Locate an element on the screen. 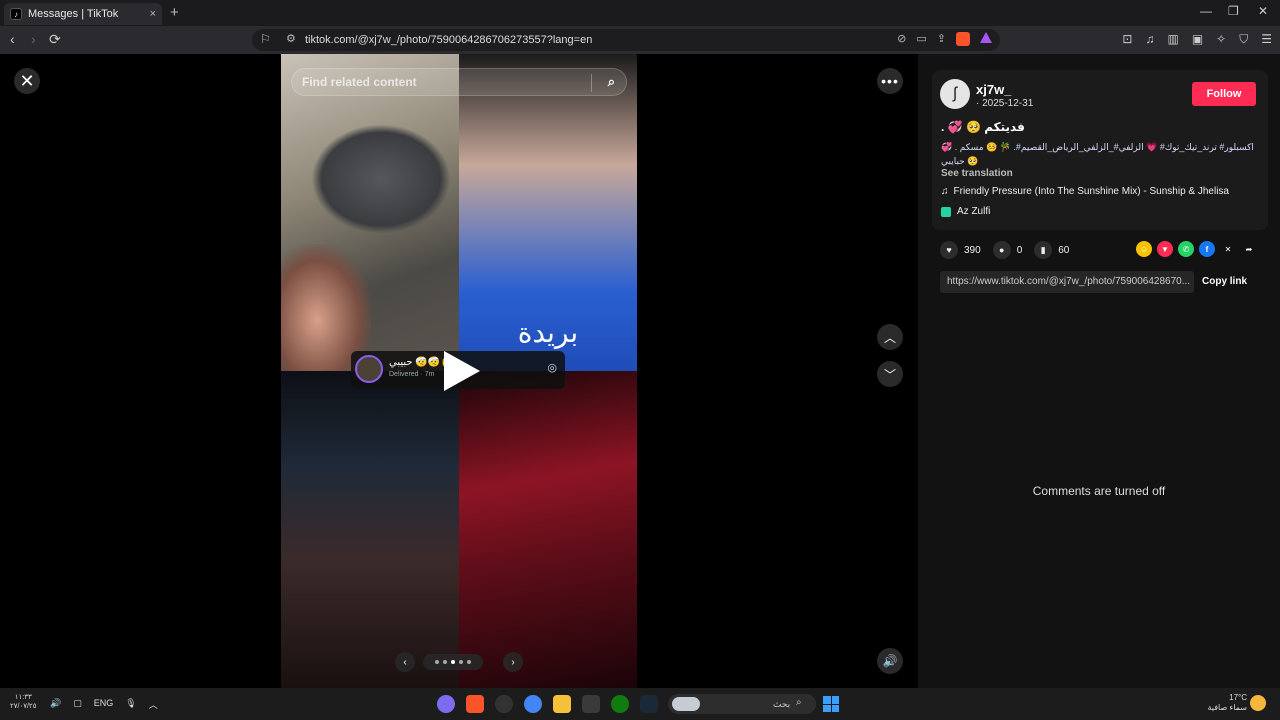 This screenshot has height=720, width=1280. taskbar-search: بحث ⌕ is located at coordinates (742, 704).